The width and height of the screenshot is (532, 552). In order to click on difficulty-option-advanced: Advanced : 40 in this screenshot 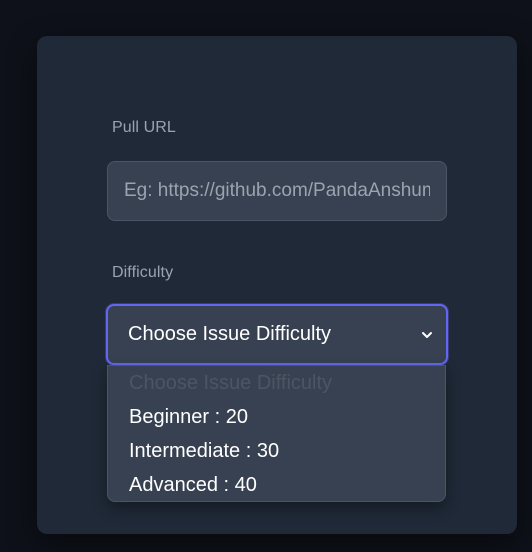, I will do `click(193, 485)`.